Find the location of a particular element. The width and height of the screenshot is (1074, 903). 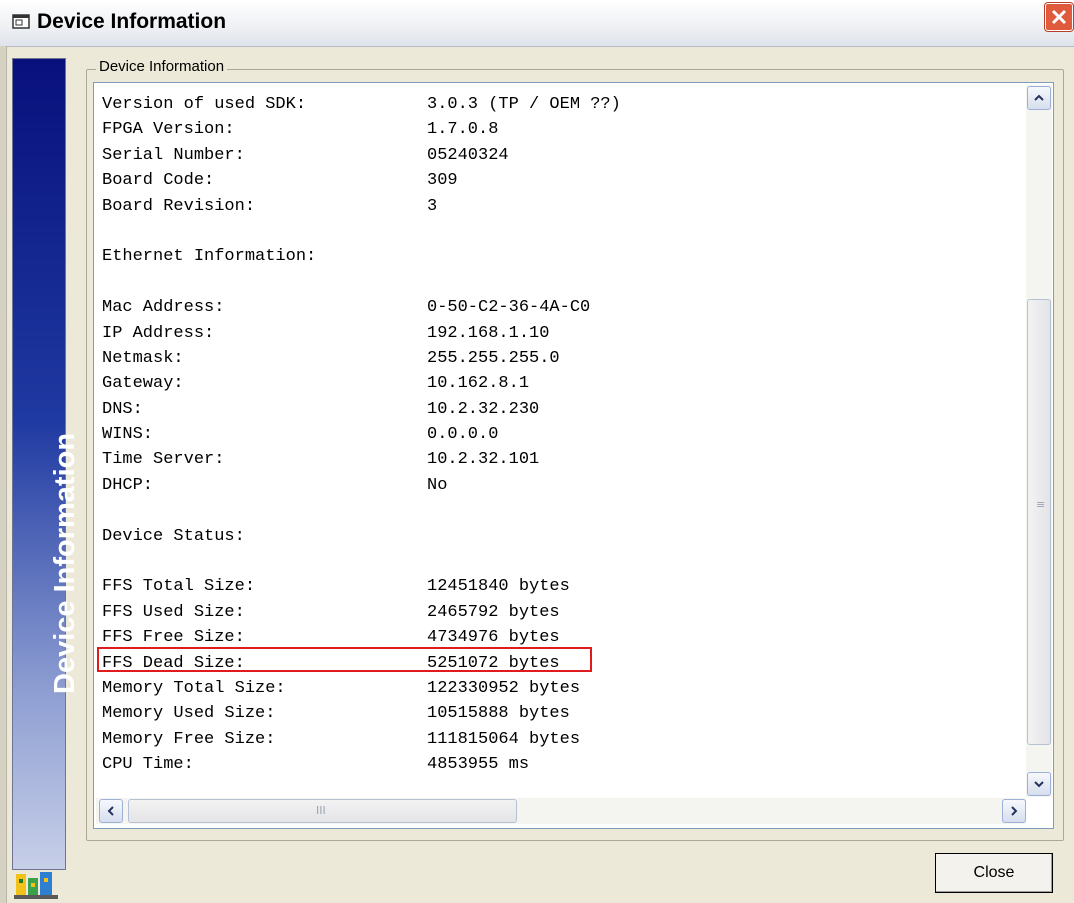

info-value: No is located at coordinates (437, 485).